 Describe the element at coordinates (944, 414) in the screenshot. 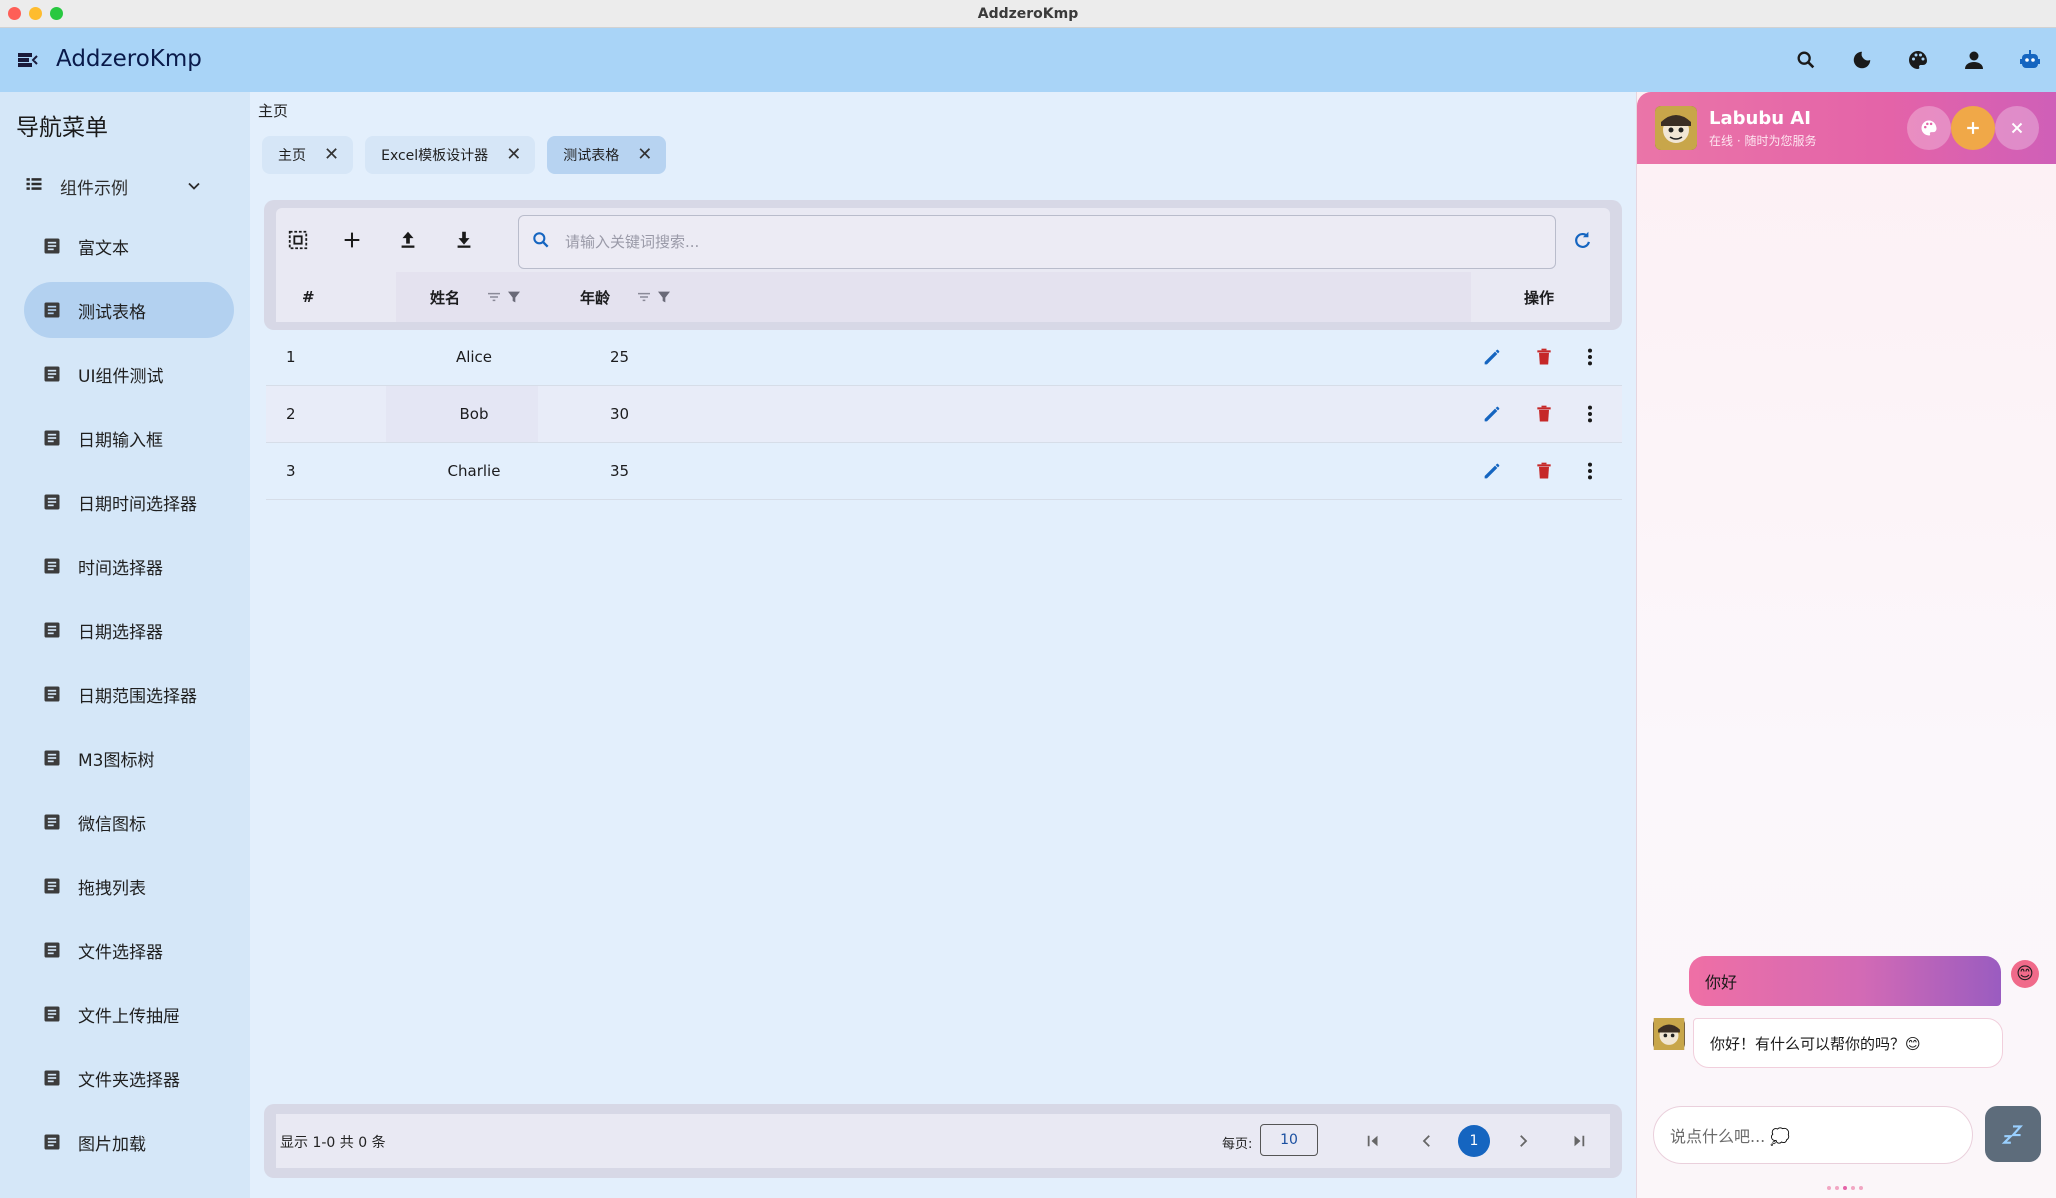

I see `table-row: 2 Bob 30` at that location.